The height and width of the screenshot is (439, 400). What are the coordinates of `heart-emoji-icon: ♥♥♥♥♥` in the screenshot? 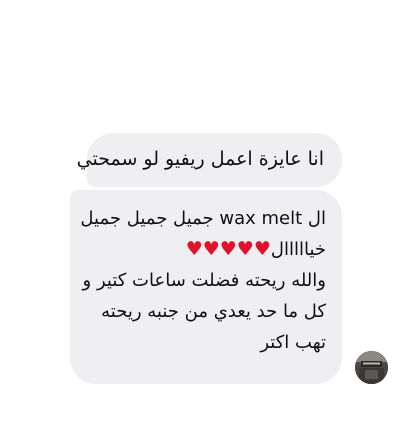 It's located at (228, 249).